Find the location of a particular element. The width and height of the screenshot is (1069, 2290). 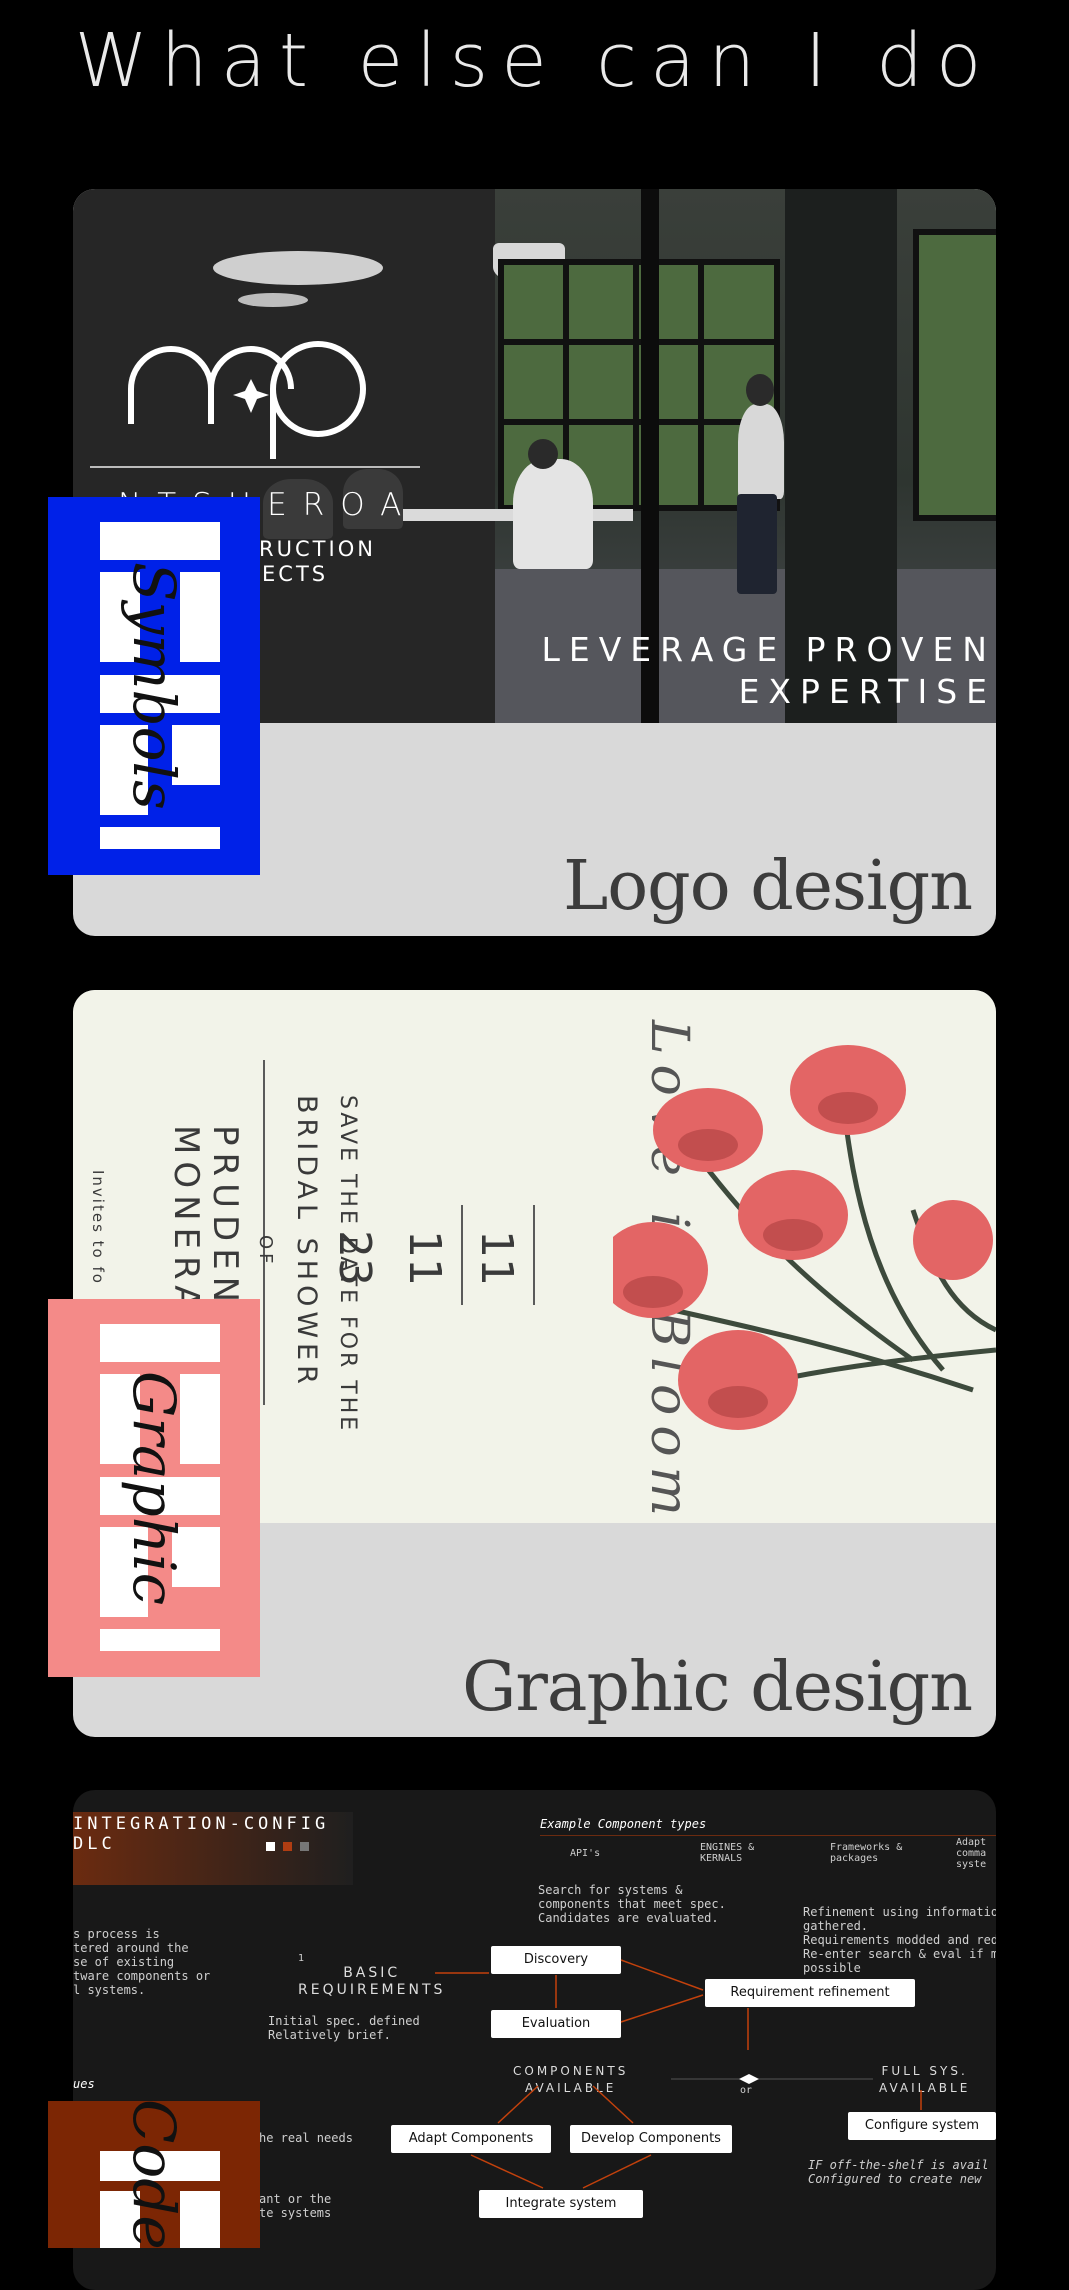

page-title: What else can I do is located at coordinates (534, 61).